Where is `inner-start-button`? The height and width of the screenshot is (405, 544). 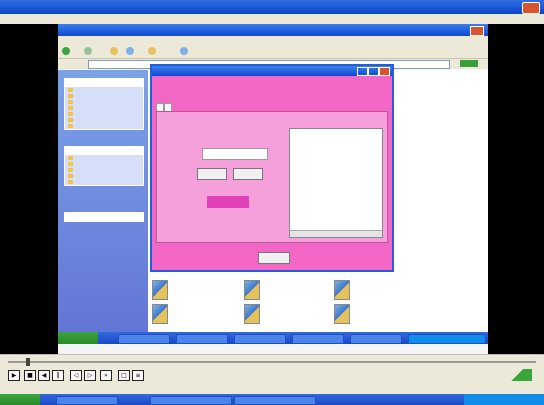 inner-start-button is located at coordinates (78, 338).